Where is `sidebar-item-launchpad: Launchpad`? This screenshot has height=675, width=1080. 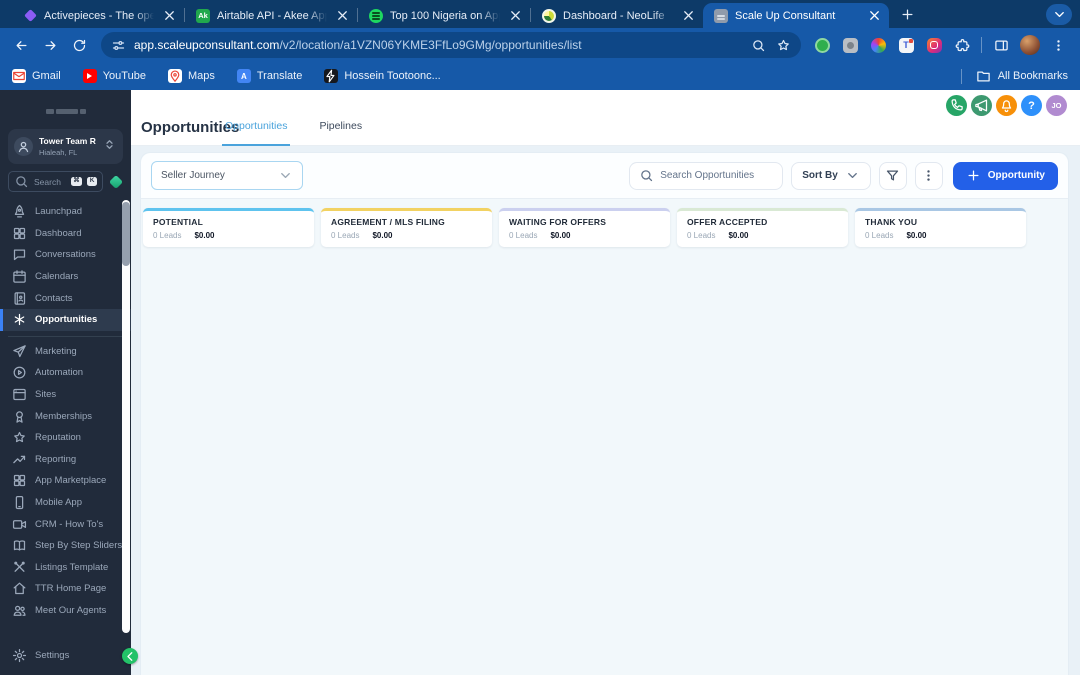 sidebar-item-launchpad: Launchpad is located at coordinates (65, 212).